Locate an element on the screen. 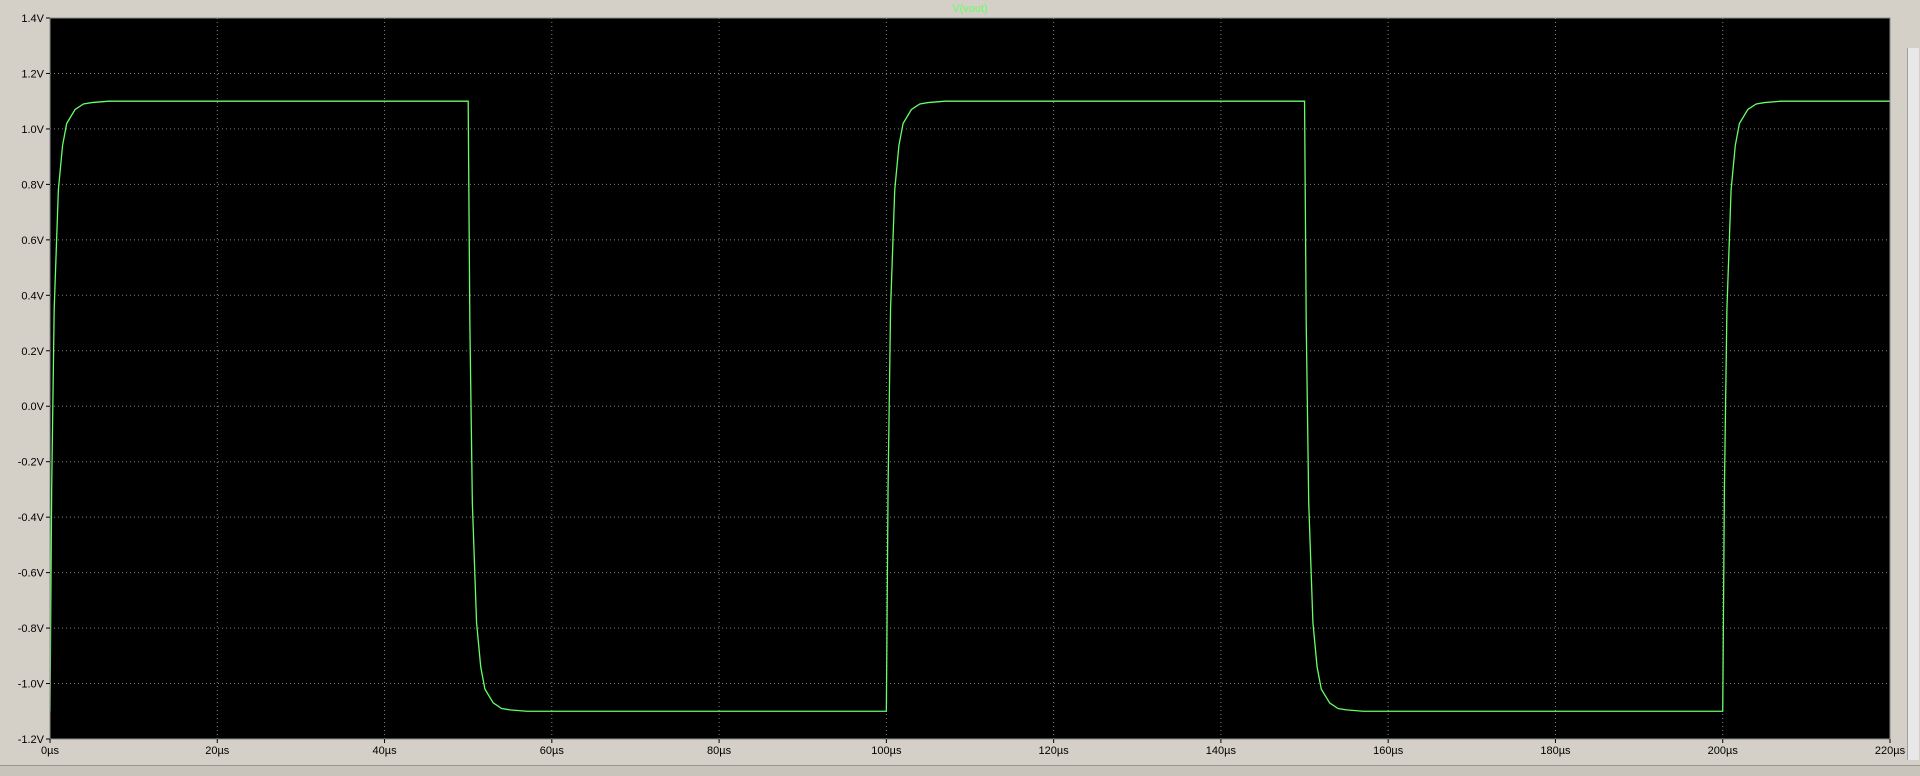  status-strip is located at coordinates (960, 770).